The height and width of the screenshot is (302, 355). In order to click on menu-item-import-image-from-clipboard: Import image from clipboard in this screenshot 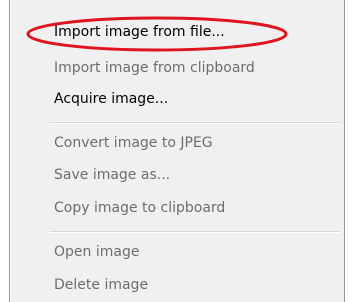, I will do `click(154, 68)`.